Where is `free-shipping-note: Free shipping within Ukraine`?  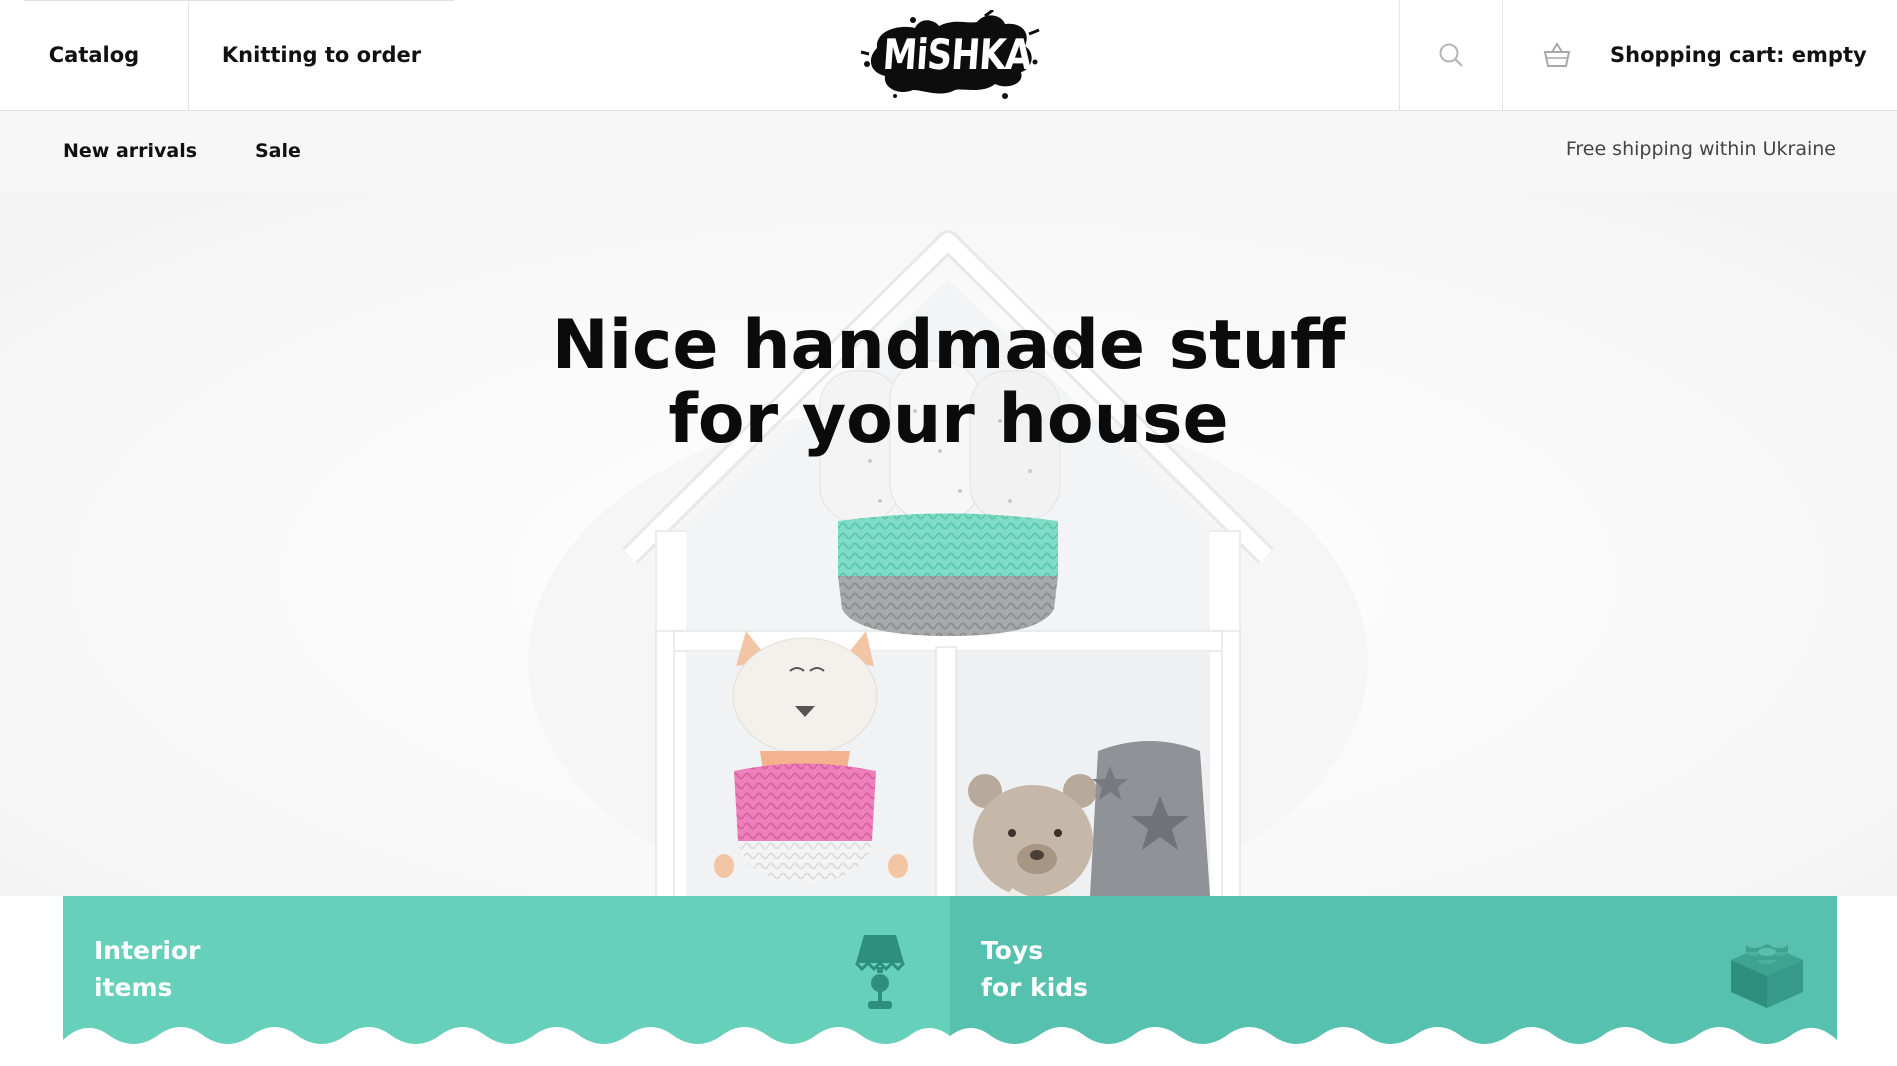 free-shipping-note: Free shipping within Ukraine is located at coordinates (1700, 149).